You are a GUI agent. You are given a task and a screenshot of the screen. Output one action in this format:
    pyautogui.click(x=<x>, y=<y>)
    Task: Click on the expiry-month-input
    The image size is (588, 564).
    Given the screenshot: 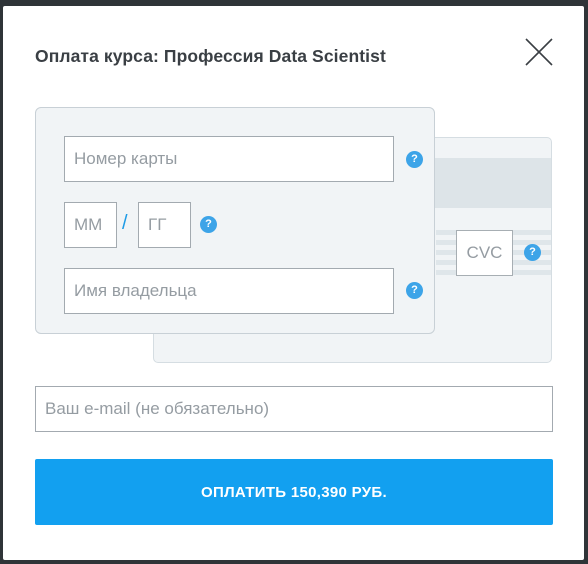 What is the action you would take?
    pyautogui.click(x=90, y=225)
    